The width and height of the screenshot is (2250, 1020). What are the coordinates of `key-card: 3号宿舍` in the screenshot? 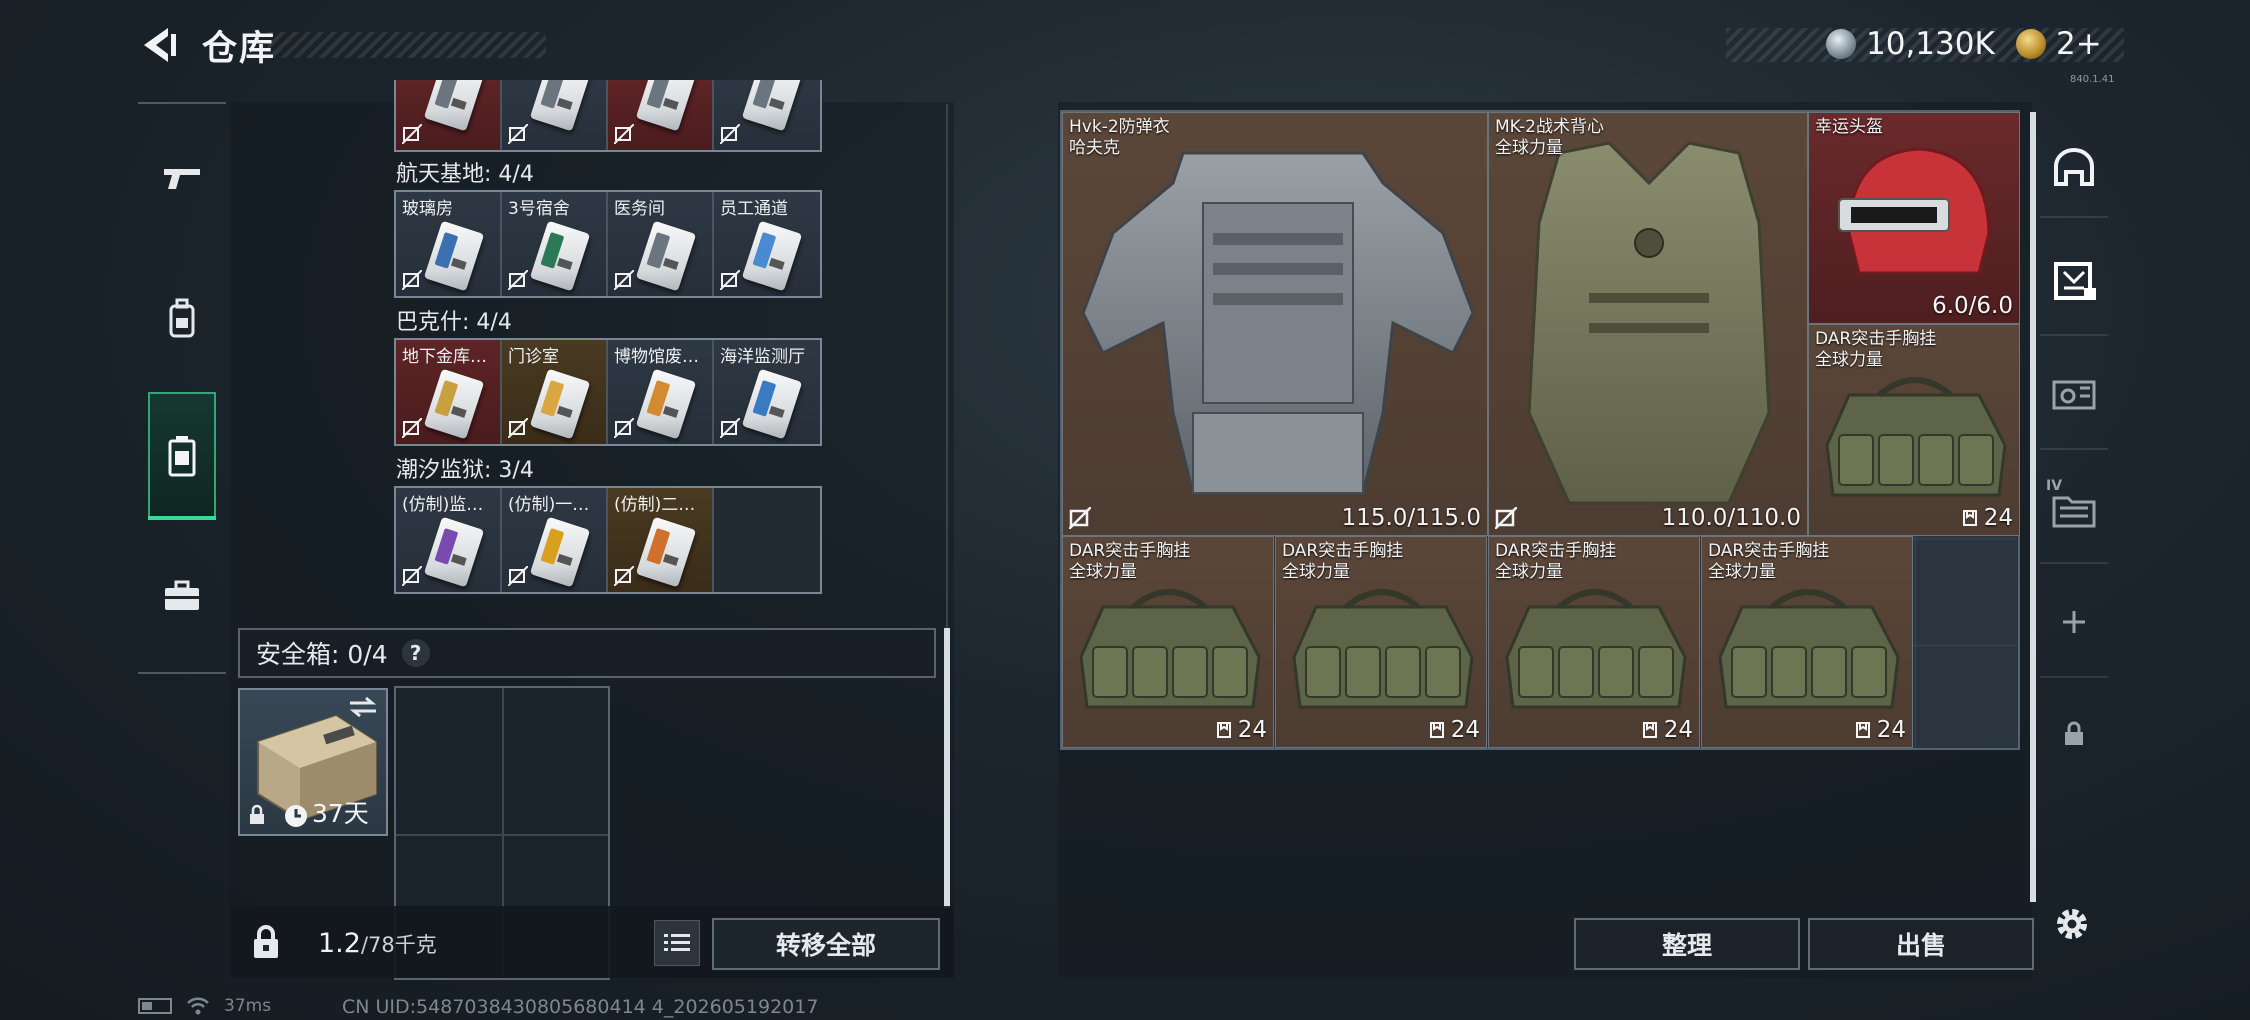 It's located at (555, 244).